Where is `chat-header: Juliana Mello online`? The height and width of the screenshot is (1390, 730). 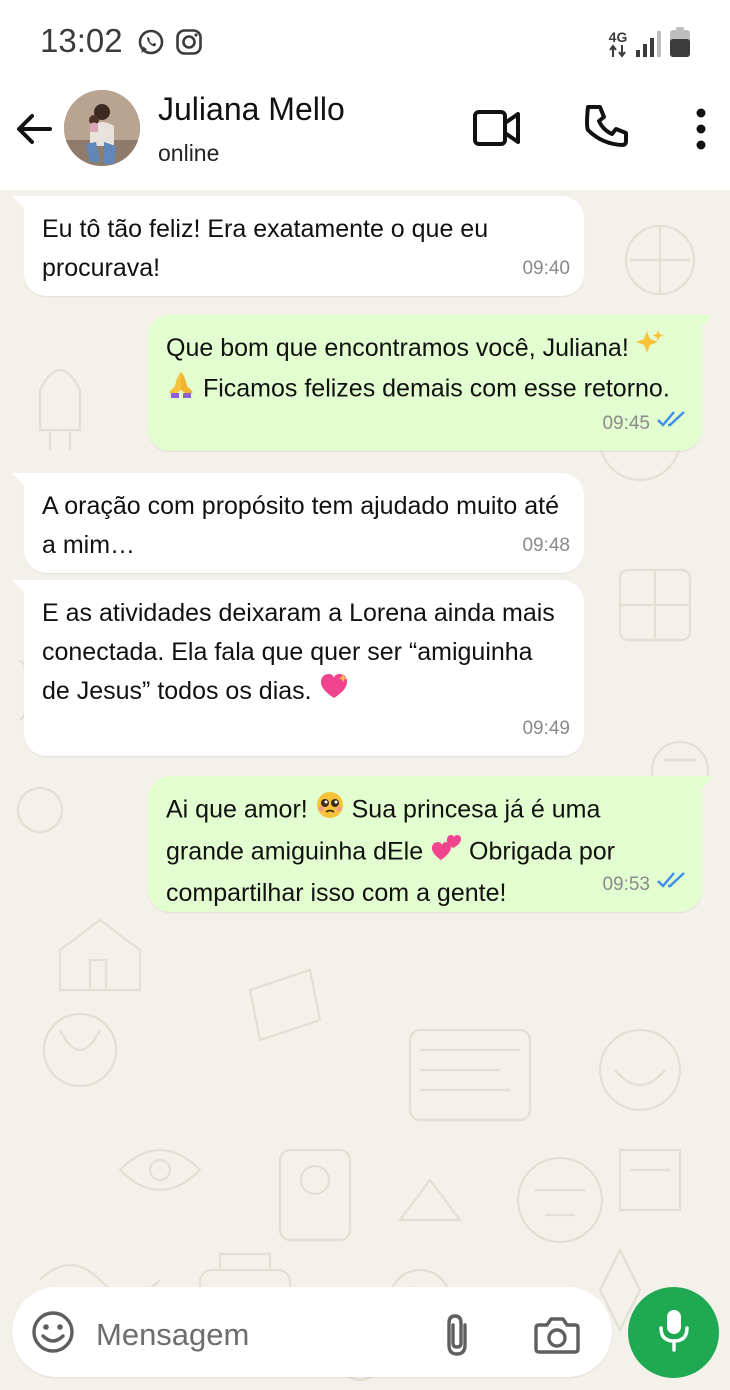 chat-header: Juliana Mello online is located at coordinates (365, 137).